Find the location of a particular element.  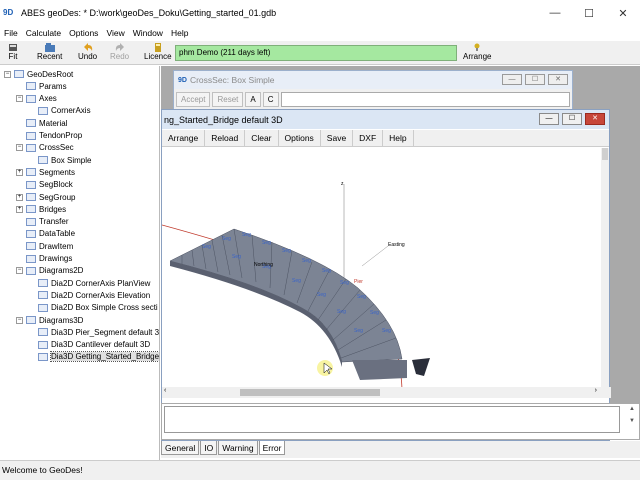

tree-item: Dia2D Box Simple Cross secti is located at coordinates (93, 308).